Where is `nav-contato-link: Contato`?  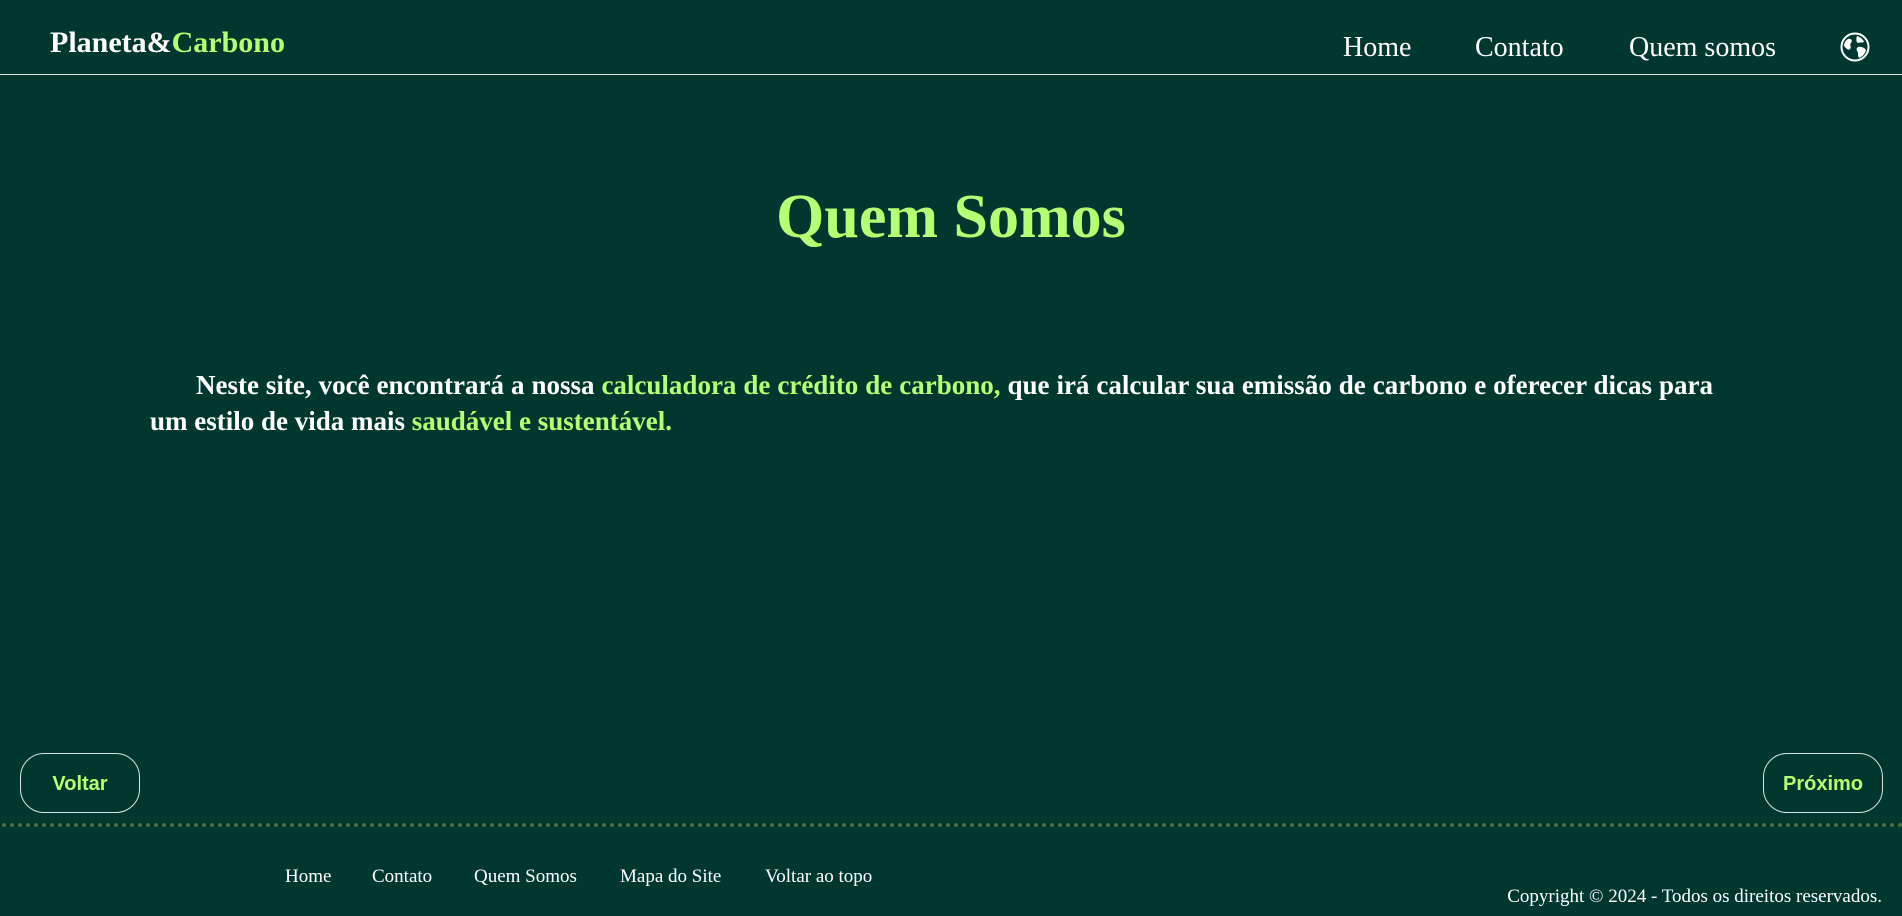 nav-contato-link: Contato is located at coordinates (1519, 48).